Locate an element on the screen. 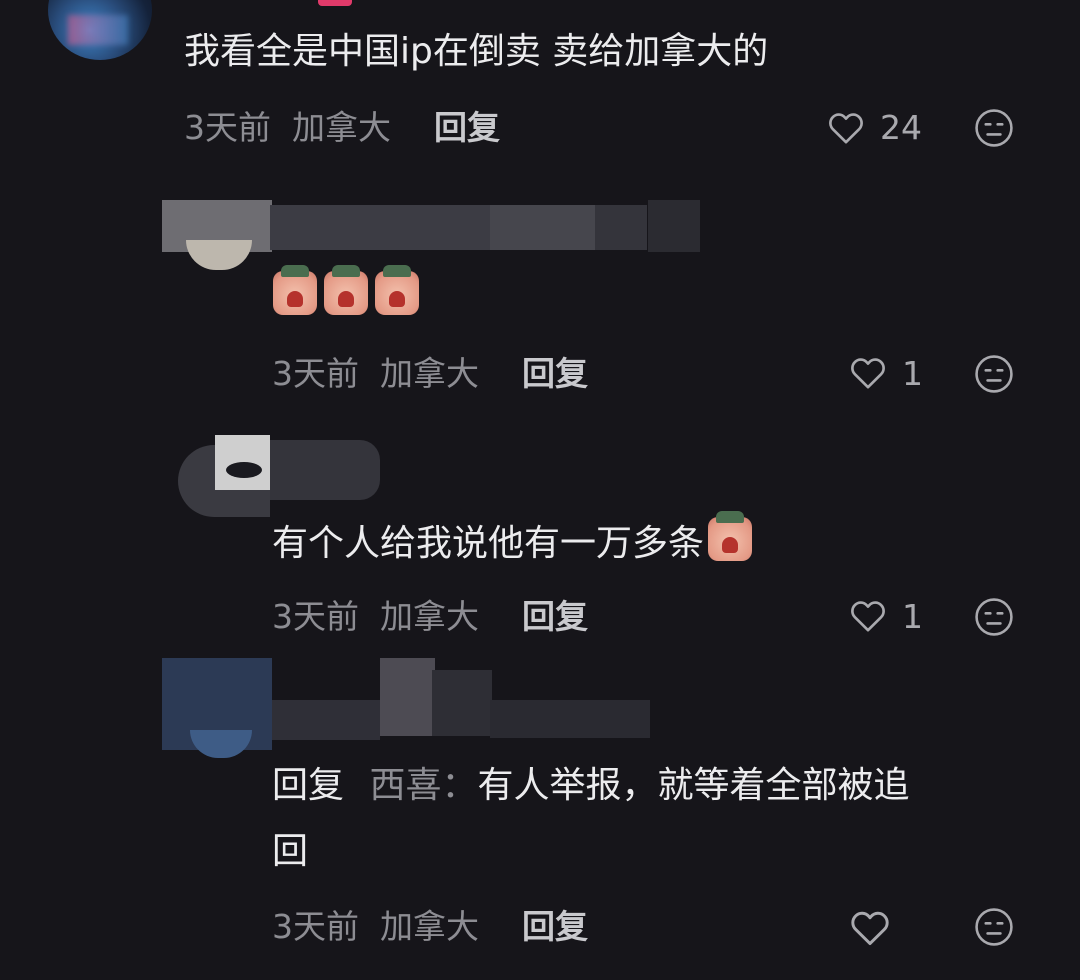 This screenshot has height=980, width=1080. comment-text-body: 有个人给我说他有一万多条 is located at coordinates (488, 543).